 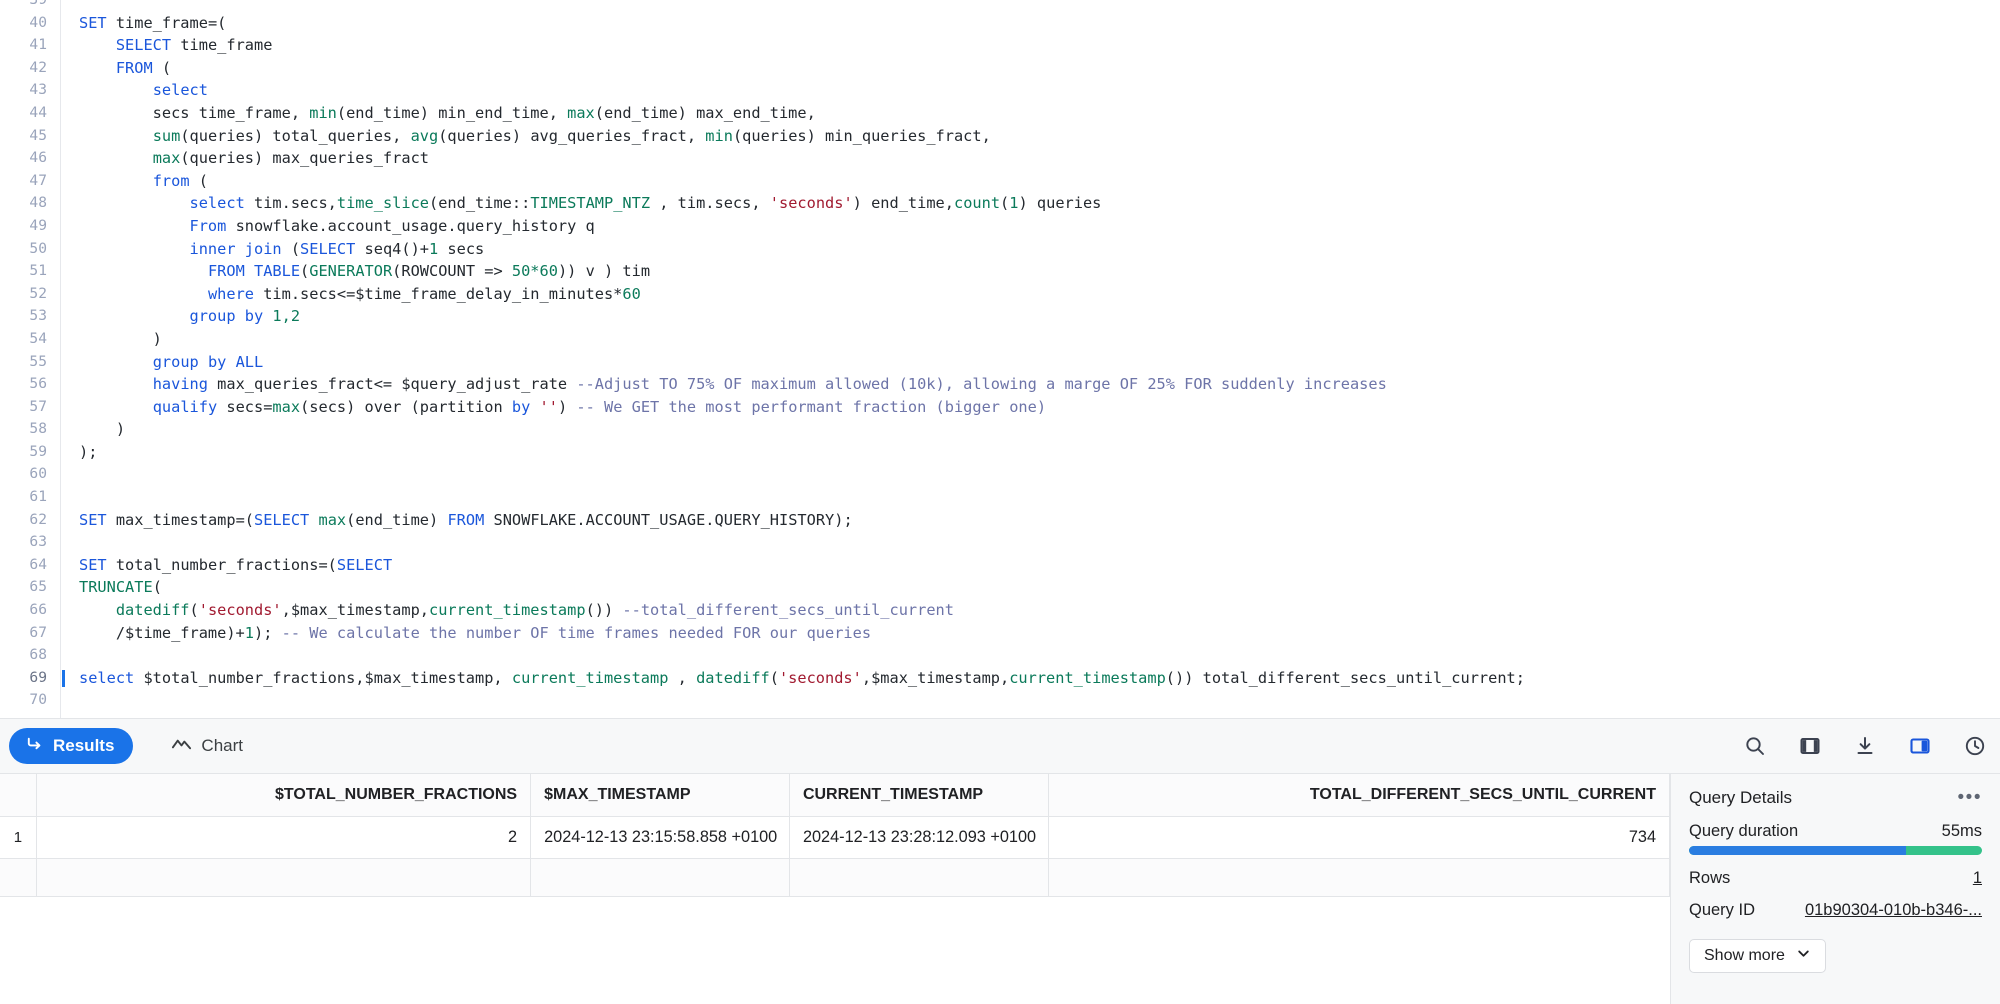 I want to click on code-line: 43 select, so click(x=1000, y=90).